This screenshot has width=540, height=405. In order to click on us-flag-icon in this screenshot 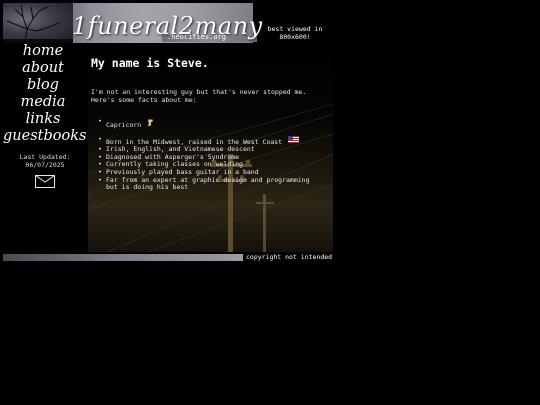, I will do `click(294, 139)`.